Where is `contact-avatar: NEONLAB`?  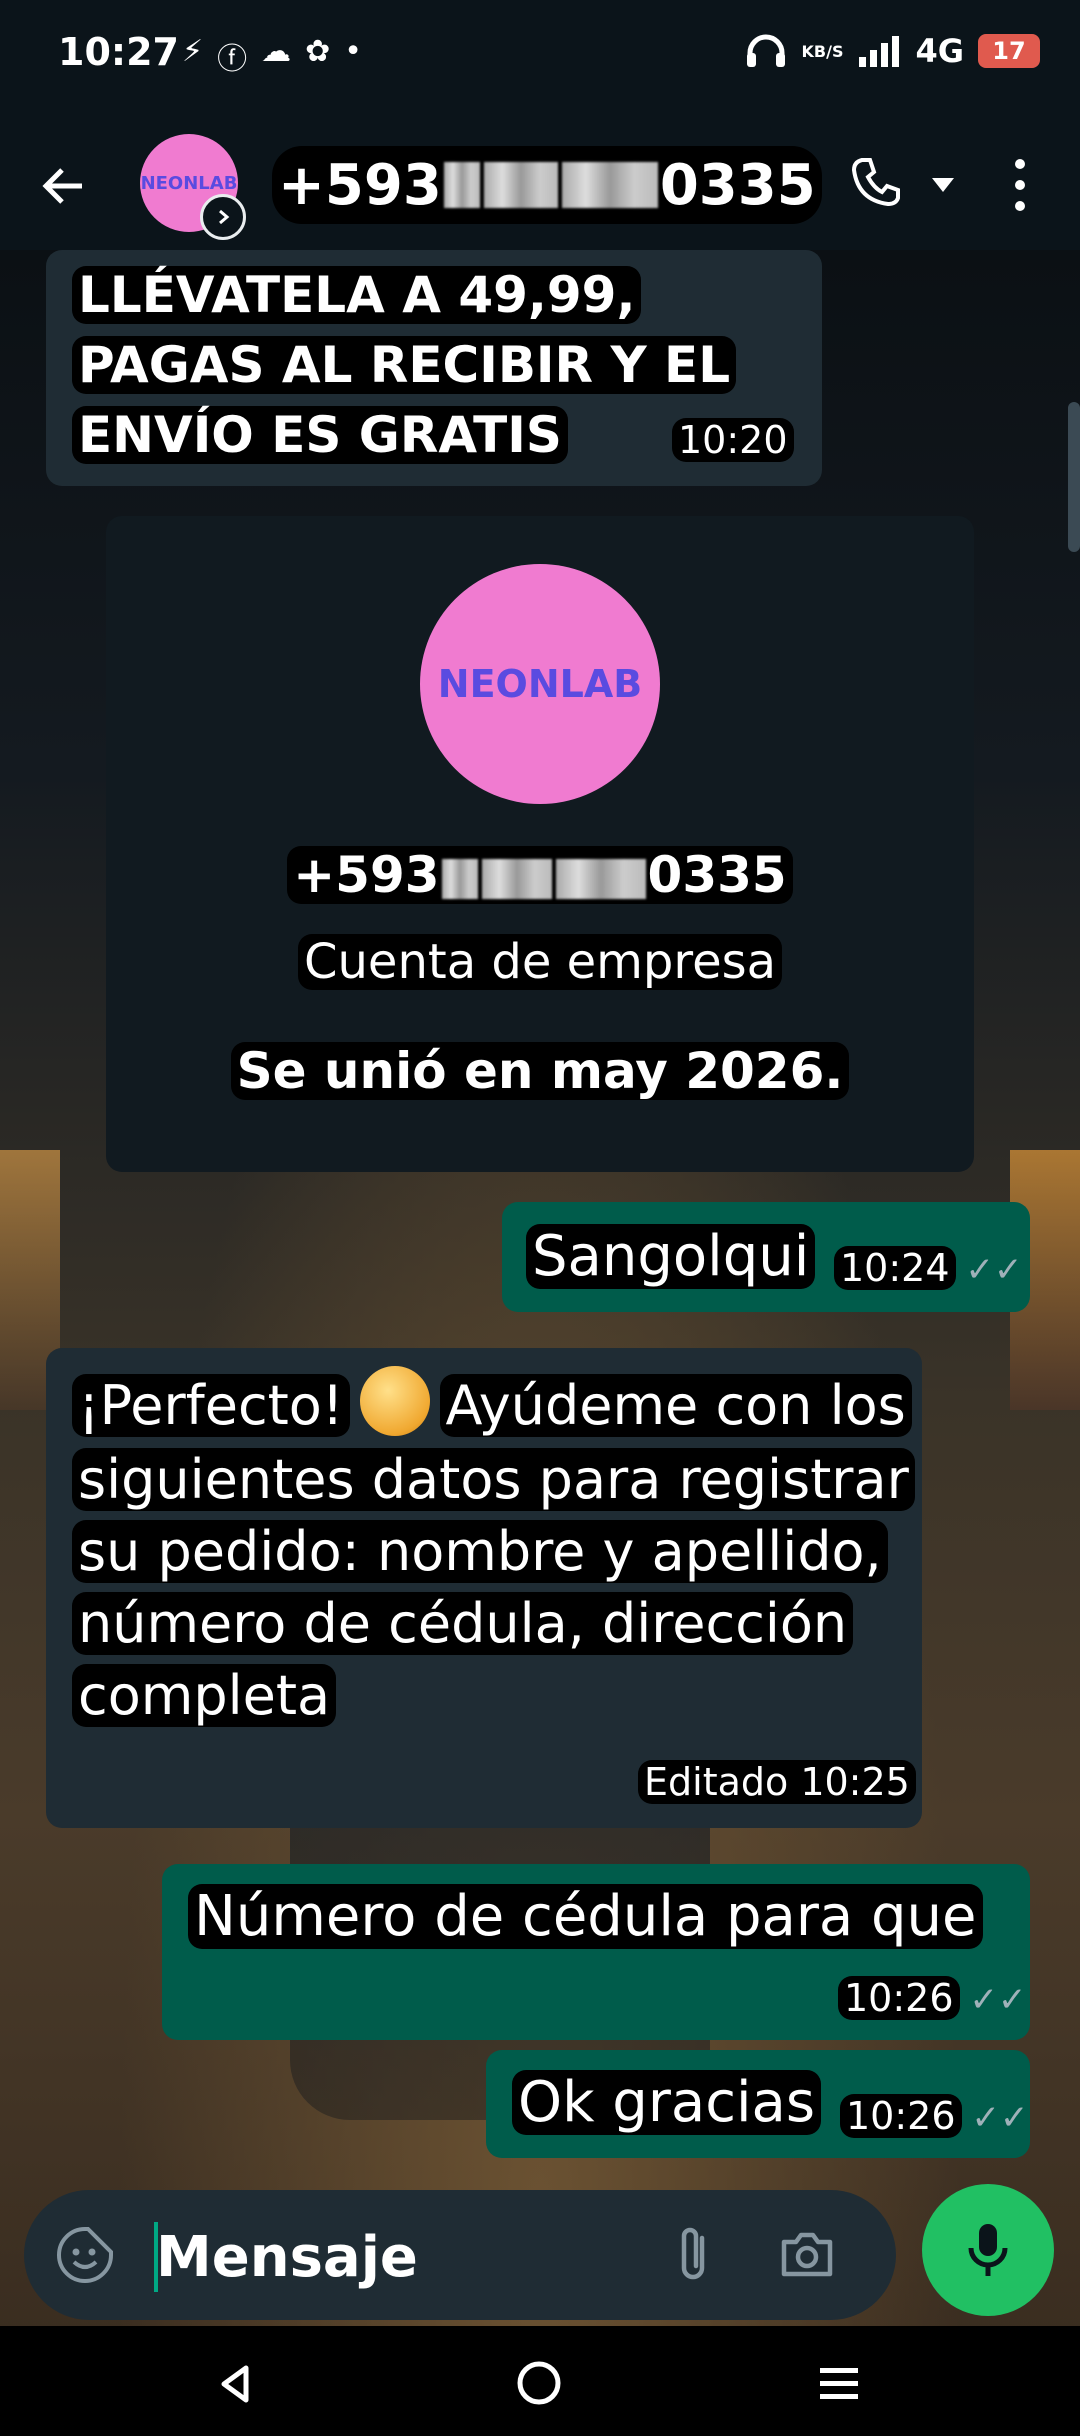
contact-avatar: NEONLAB is located at coordinates (193, 187).